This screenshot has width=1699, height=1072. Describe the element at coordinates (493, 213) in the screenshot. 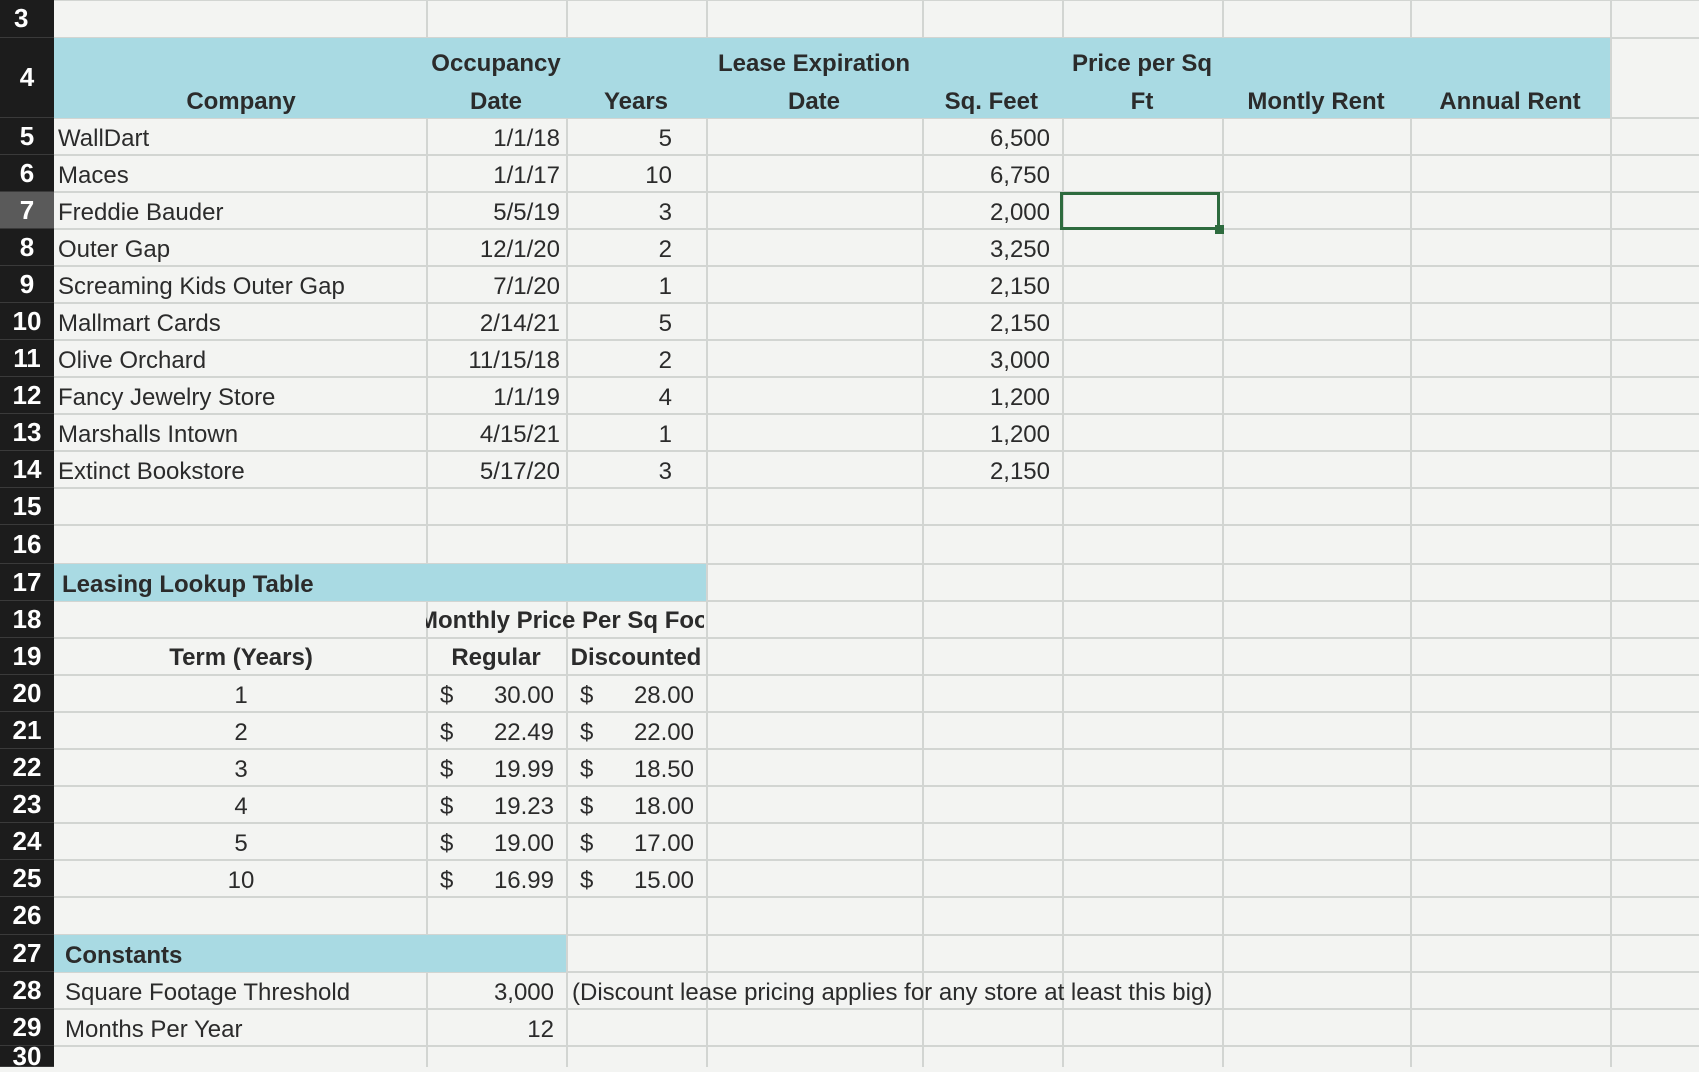

I see `tenant-occupancy-date: 5/5/19` at that location.